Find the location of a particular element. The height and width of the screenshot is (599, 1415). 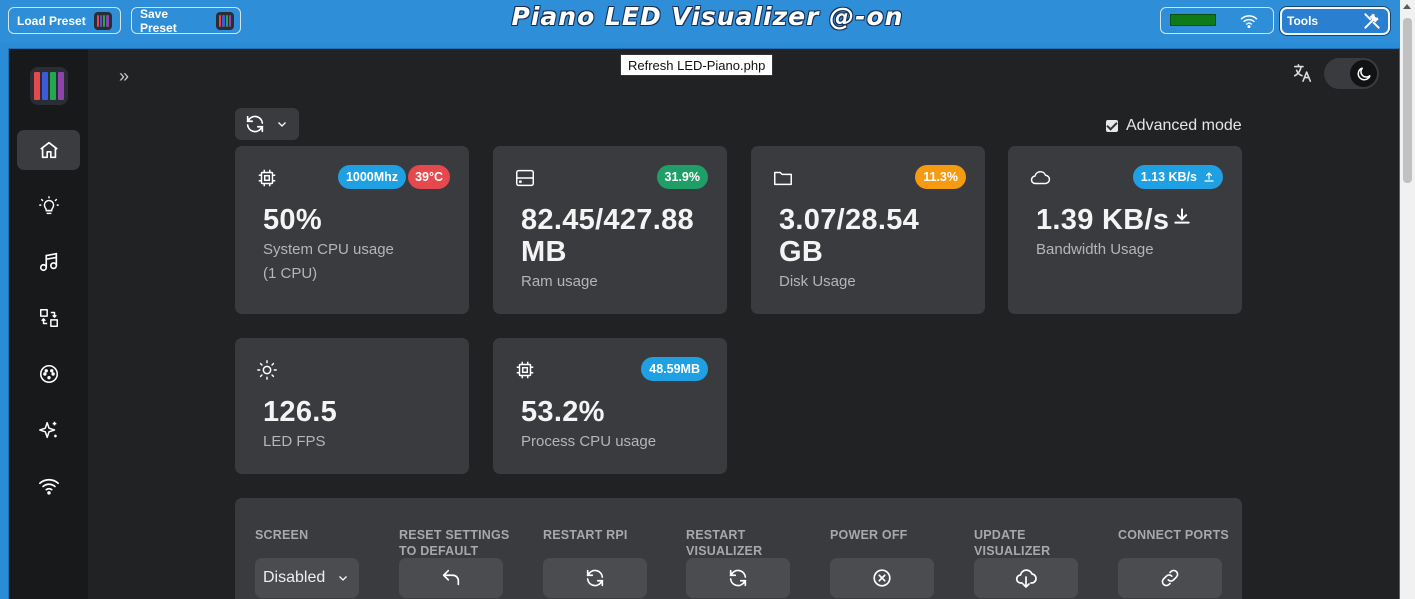

sidebar-item-ports is located at coordinates (48, 374).